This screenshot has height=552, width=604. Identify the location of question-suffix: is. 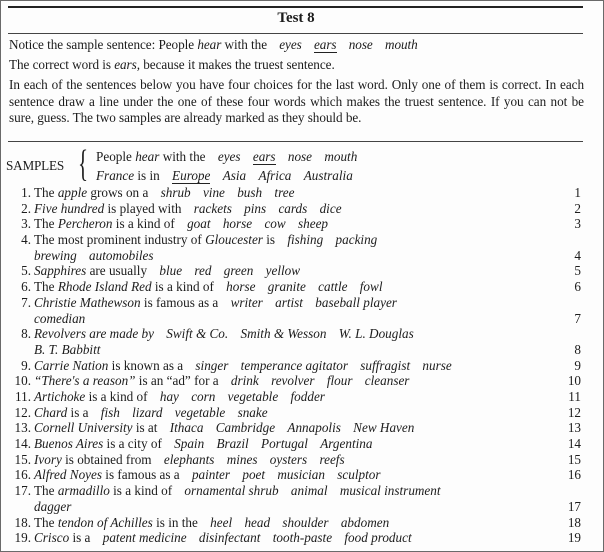
(269, 240).